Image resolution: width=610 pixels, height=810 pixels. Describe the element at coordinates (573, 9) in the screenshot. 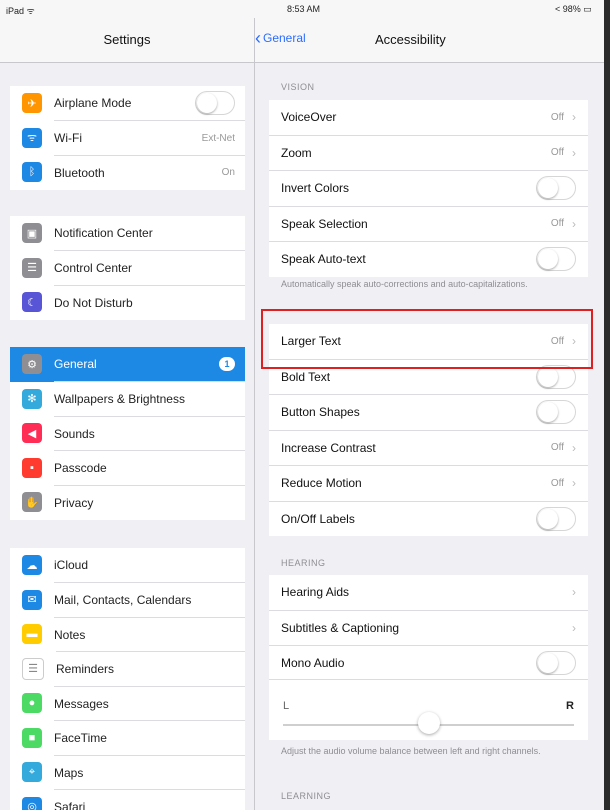

I see `status-battery: < 98% ▭` at that location.